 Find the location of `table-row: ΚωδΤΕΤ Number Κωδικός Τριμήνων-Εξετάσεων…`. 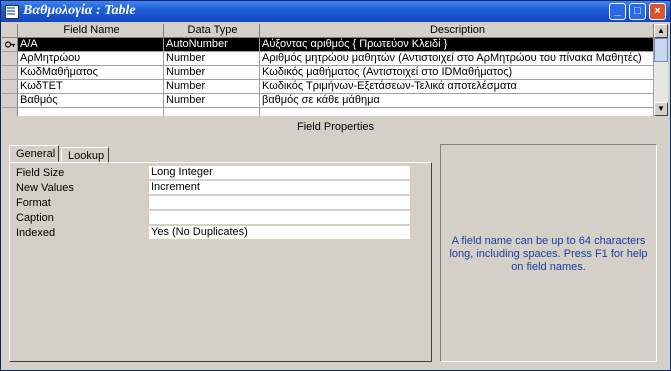

table-row: ΚωδΤΕΤ Number Κωδικός Τριμήνων-Εξετάσεων… is located at coordinates (328, 87).